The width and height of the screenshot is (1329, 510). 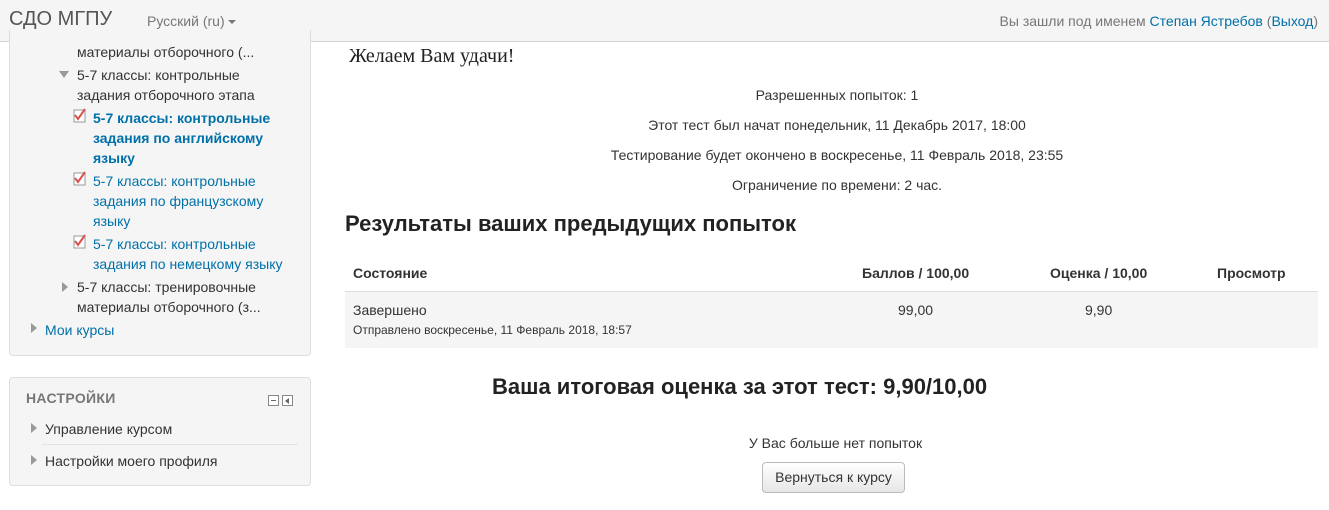 I want to click on quiz-intro-text: Желаем Вам удачи!, so click(x=432, y=56).